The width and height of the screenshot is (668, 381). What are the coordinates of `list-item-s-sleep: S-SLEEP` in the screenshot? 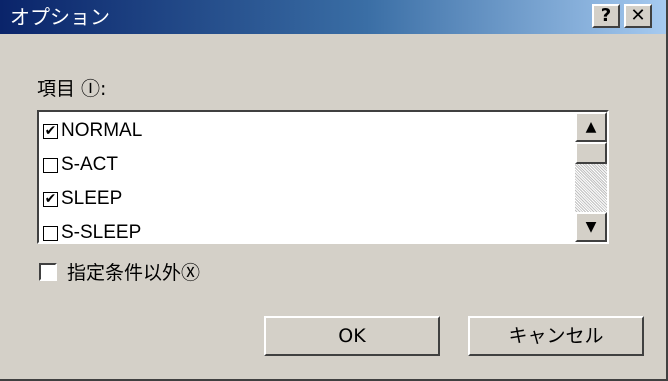 It's located at (92, 229).